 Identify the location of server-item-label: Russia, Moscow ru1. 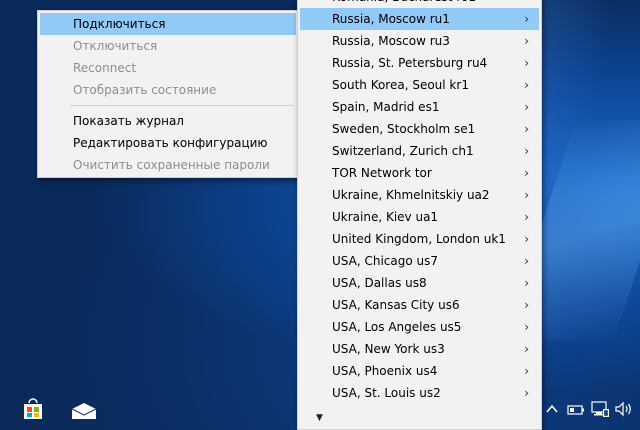
(391, 19).